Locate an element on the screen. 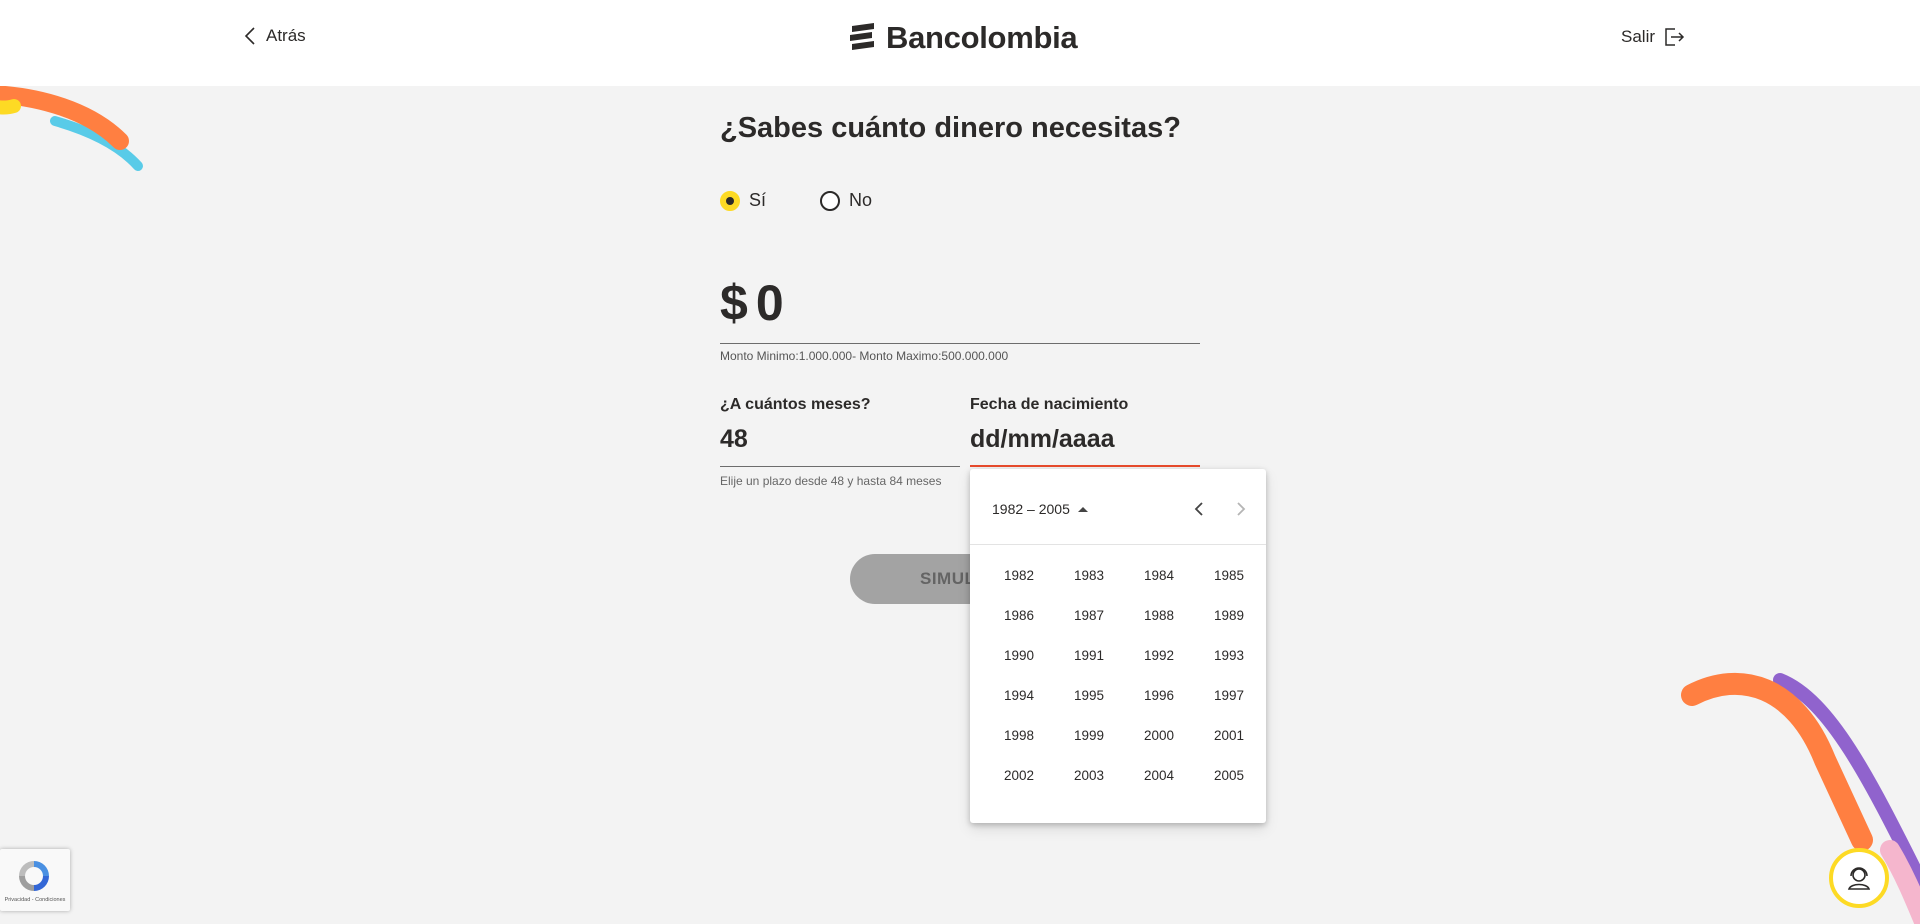 The image size is (1920, 924). recaptcha-badge: Privacidad - Condiciones is located at coordinates (35, 880).